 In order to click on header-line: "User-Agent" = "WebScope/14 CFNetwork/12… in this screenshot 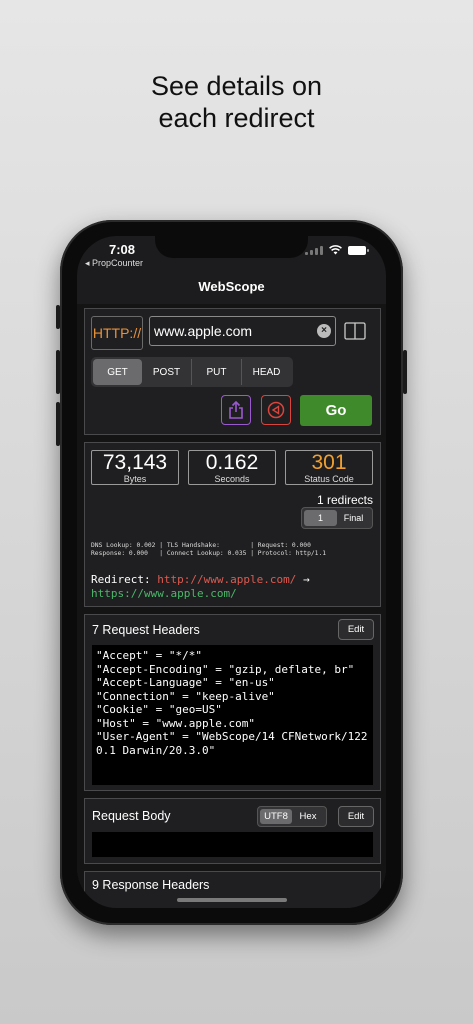, I will do `click(232, 743)`.